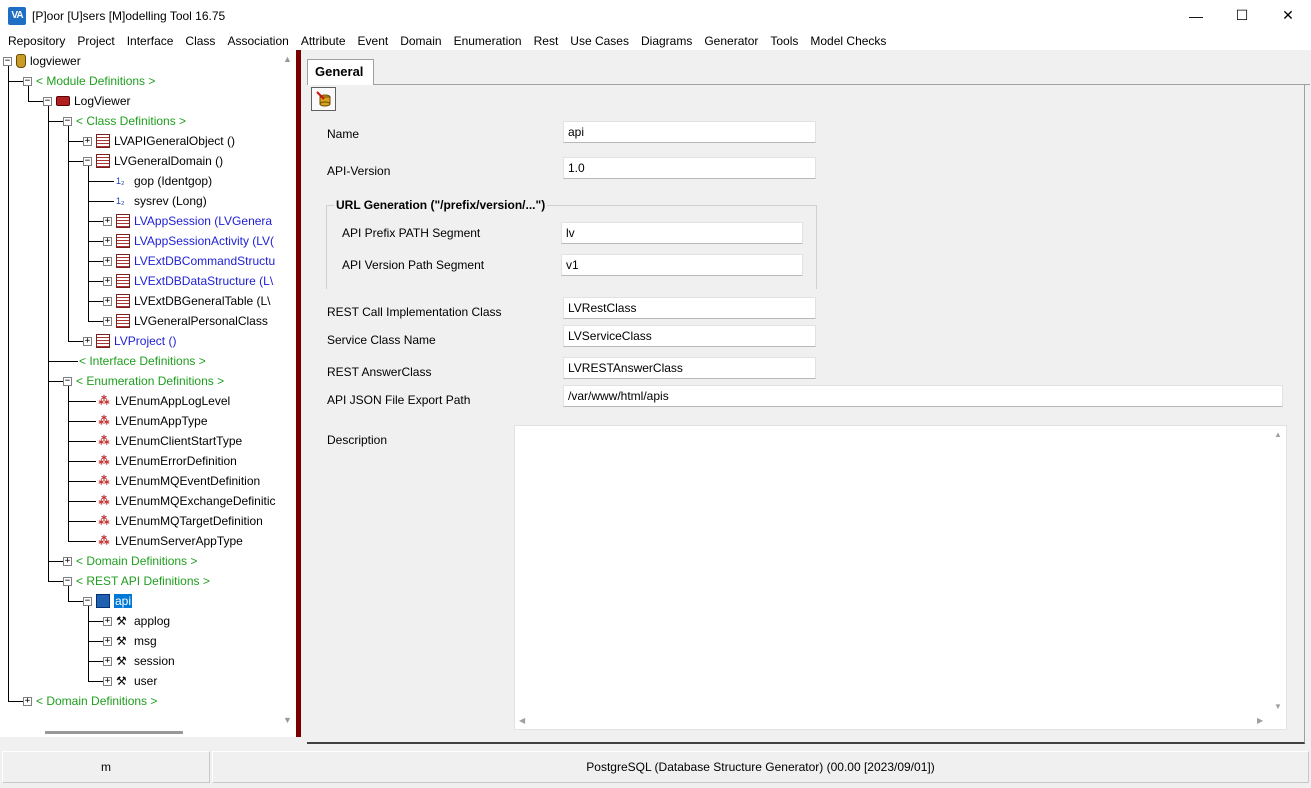 The image size is (1311, 788). Describe the element at coordinates (124, 121) in the screenshot. I see `tree-node-class-definitions: − < Class Definitions >` at that location.